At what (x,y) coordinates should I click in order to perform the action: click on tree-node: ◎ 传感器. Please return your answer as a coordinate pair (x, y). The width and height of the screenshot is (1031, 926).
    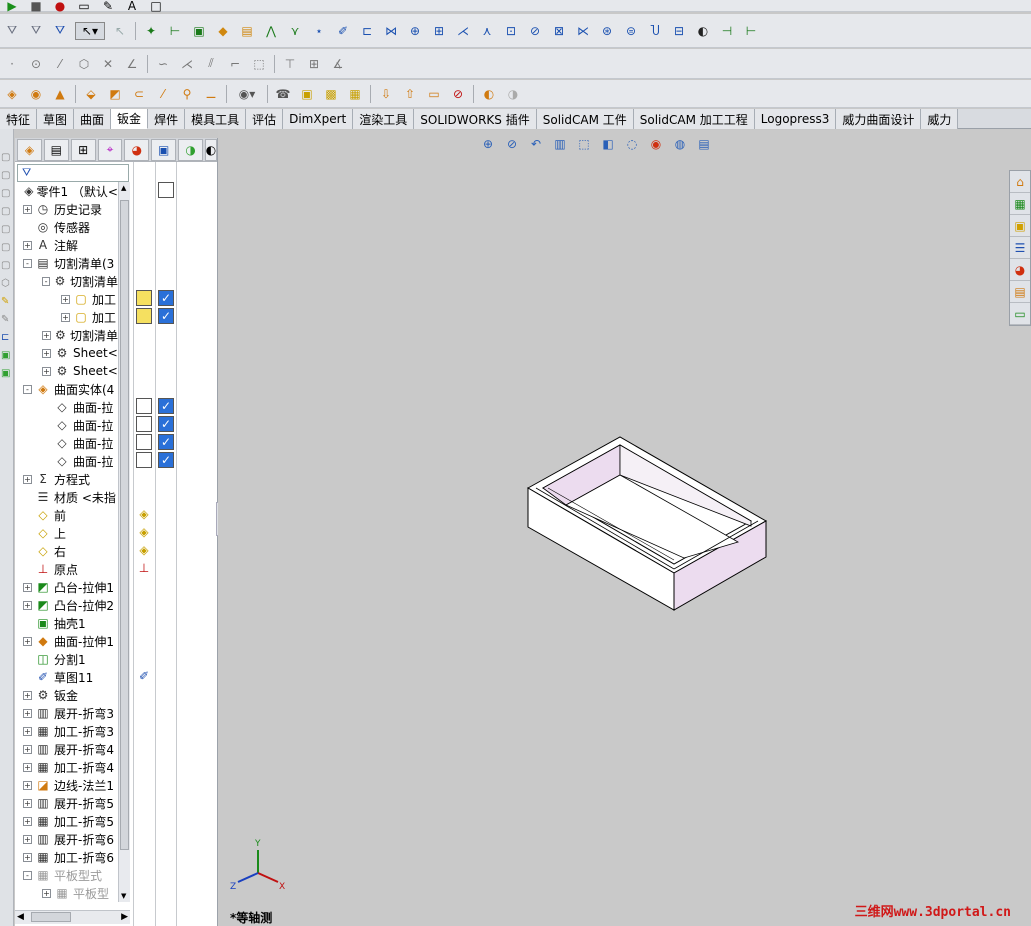
    Looking at the image, I should click on (66, 227).